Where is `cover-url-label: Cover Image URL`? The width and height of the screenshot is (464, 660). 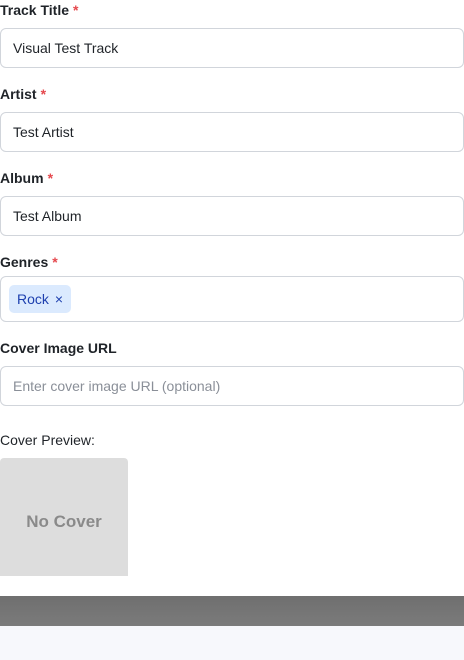 cover-url-label: Cover Image URL is located at coordinates (58, 348).